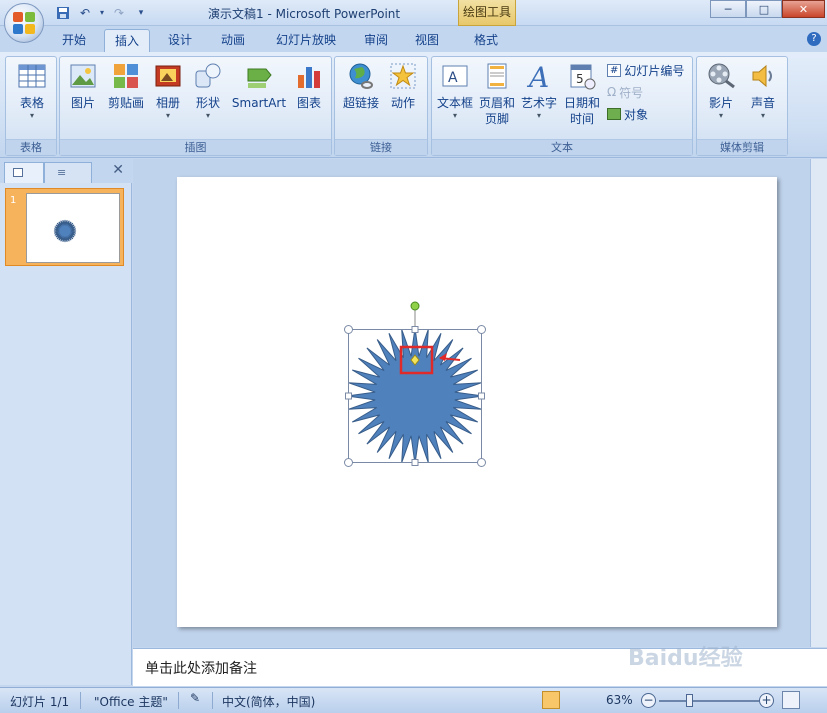 Image resolution: width=827 pixels, height=713 pixels. What do you see at coordinates (803, 9) in the screenshot?
I see `close-button: ✕` at bounding box center [803, 9].